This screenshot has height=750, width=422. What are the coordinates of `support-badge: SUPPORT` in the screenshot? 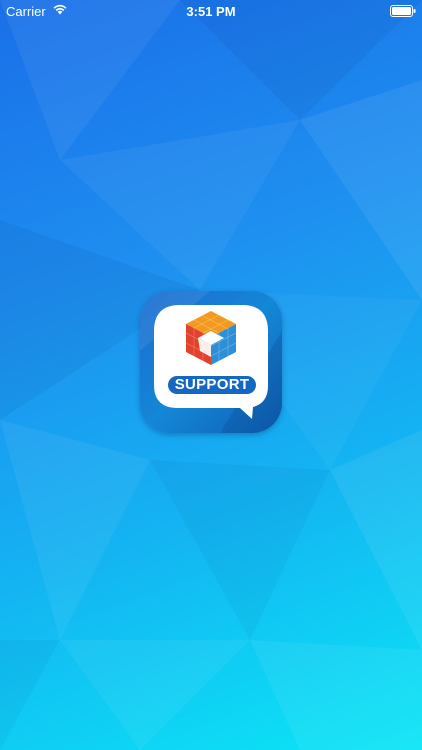 It's located at (212, 385).